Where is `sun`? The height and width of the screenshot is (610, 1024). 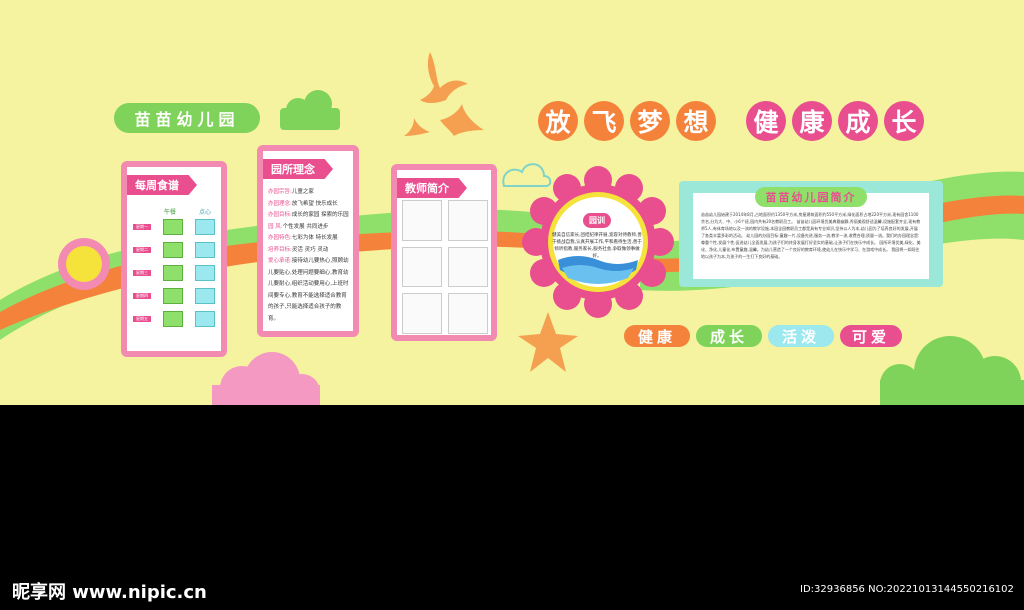
sun is located at coordinates (84, 264).